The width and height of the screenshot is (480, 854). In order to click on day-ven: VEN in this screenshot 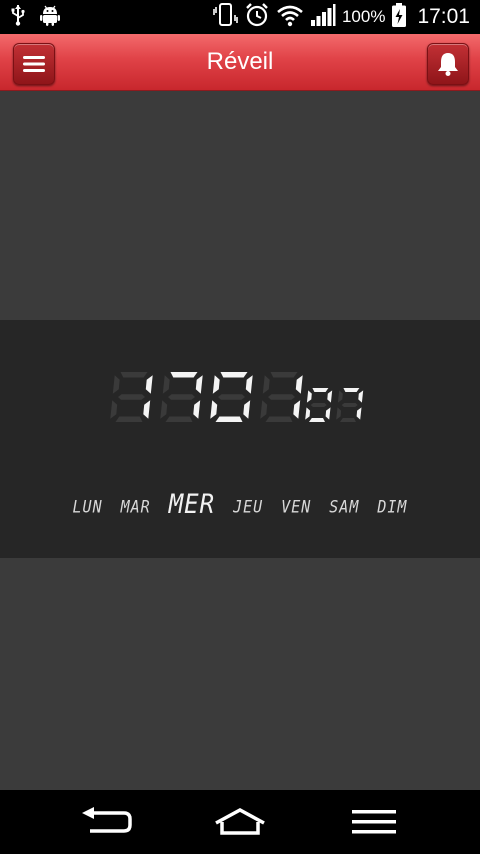, I will do `click(296, 507)`.